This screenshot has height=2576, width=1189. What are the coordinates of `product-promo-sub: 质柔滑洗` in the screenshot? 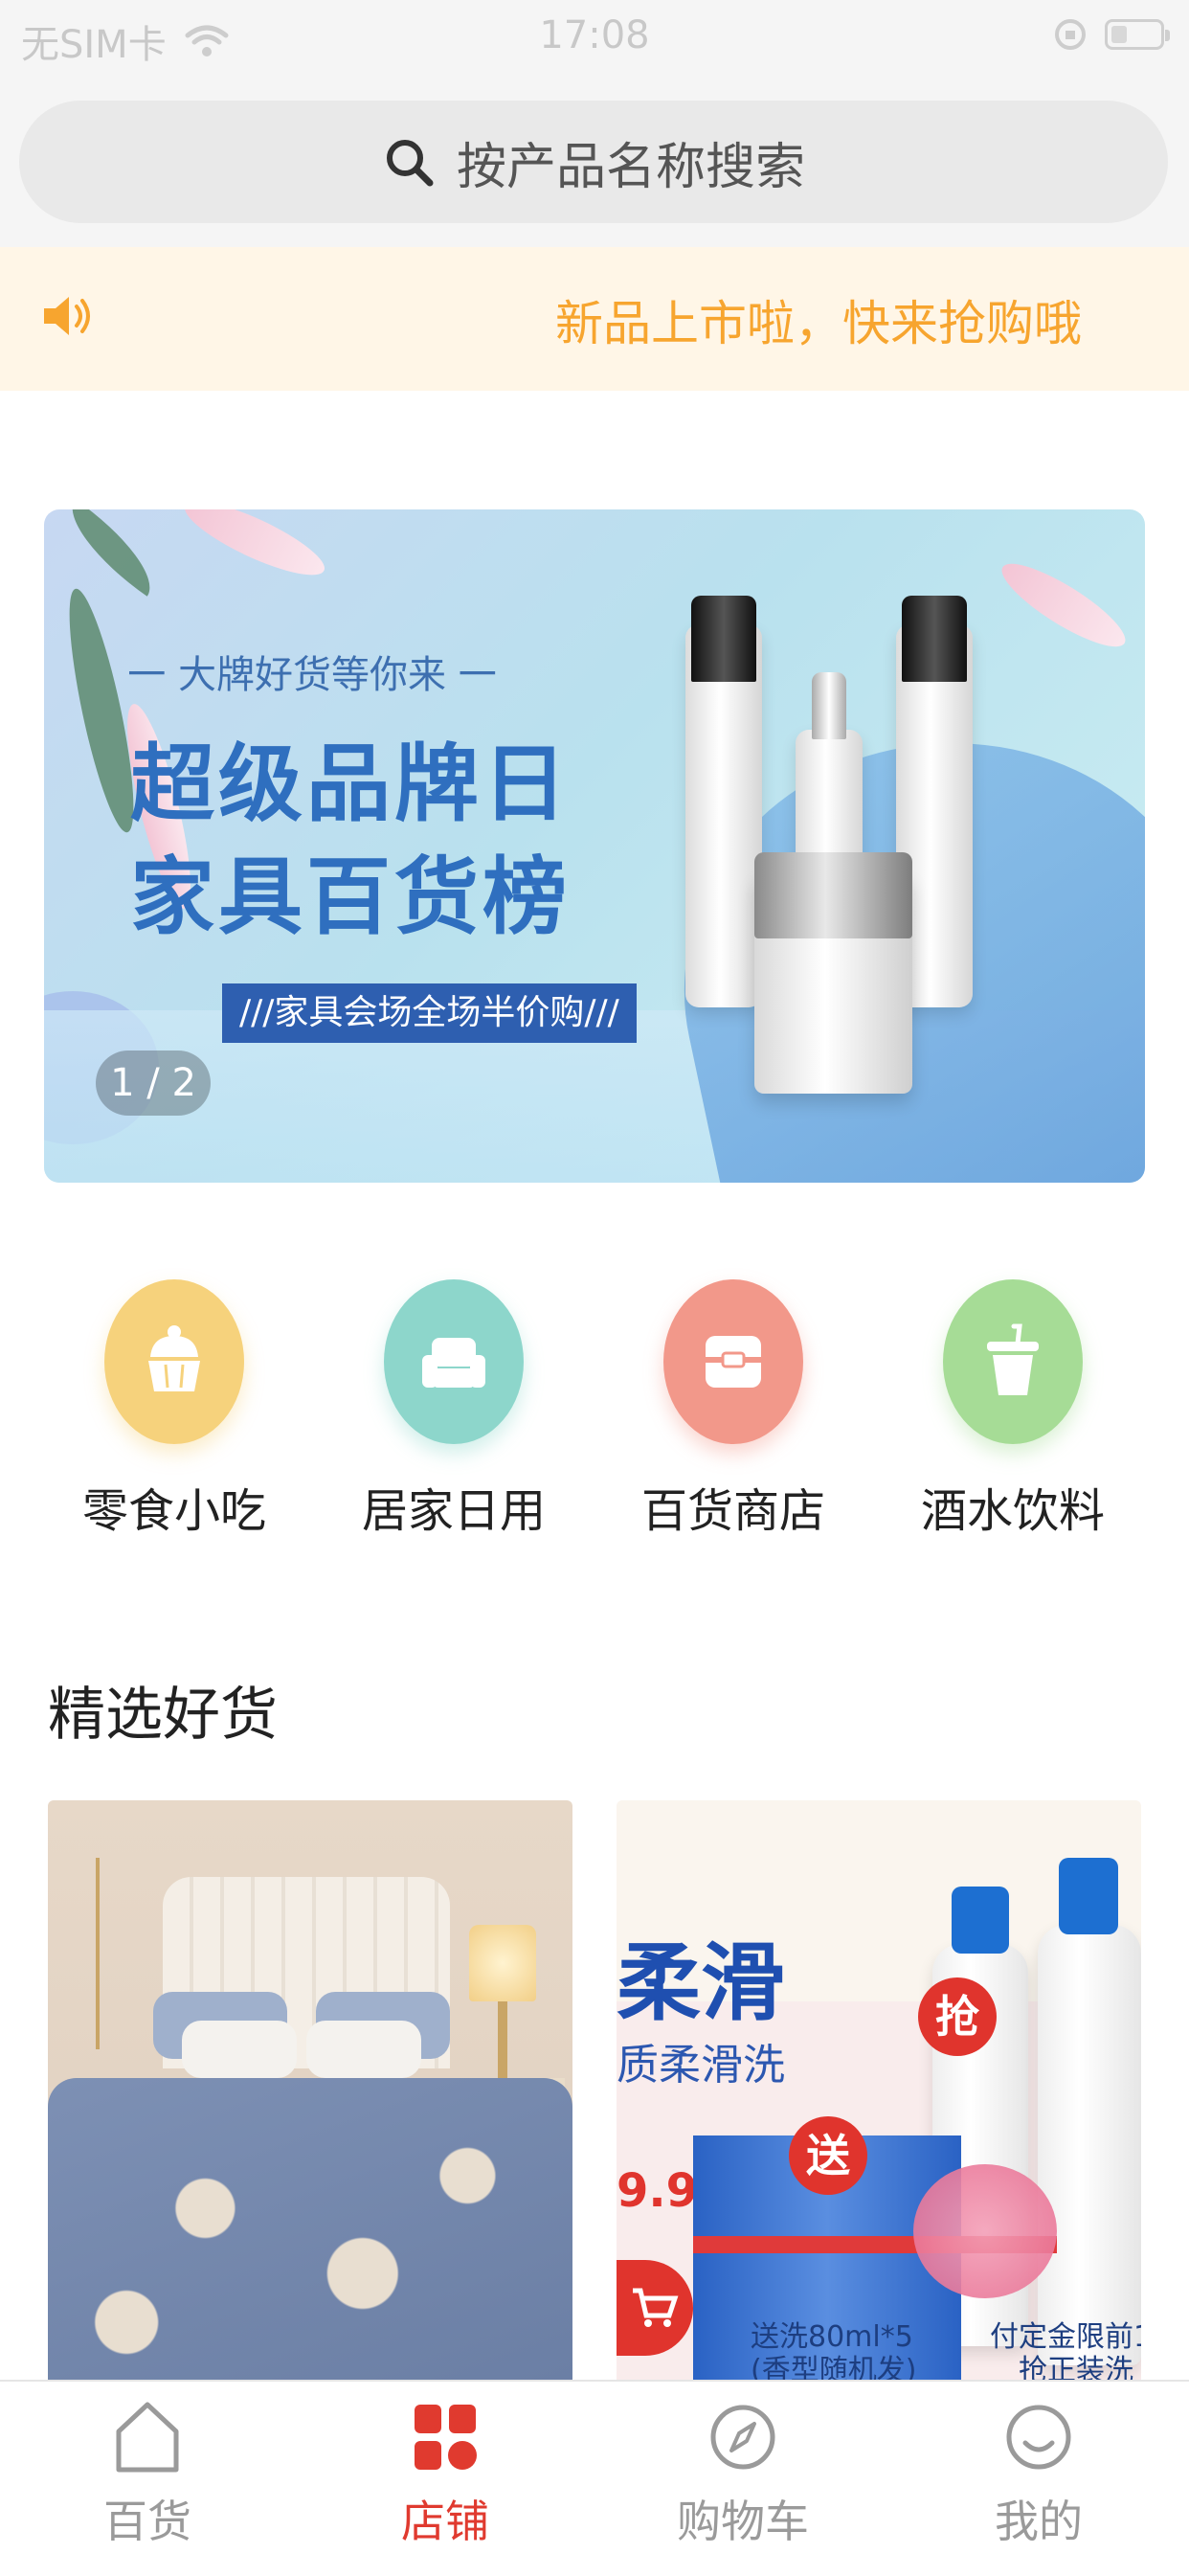 It's located at (701, 2065).